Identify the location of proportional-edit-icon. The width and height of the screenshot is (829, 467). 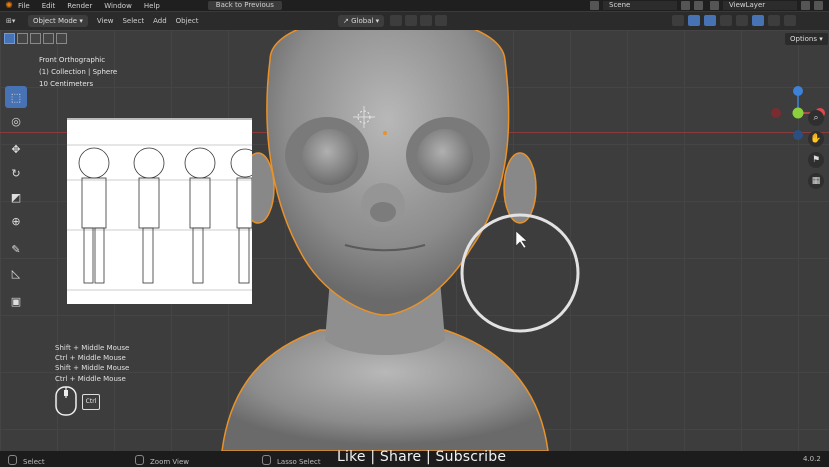
(441, 20).